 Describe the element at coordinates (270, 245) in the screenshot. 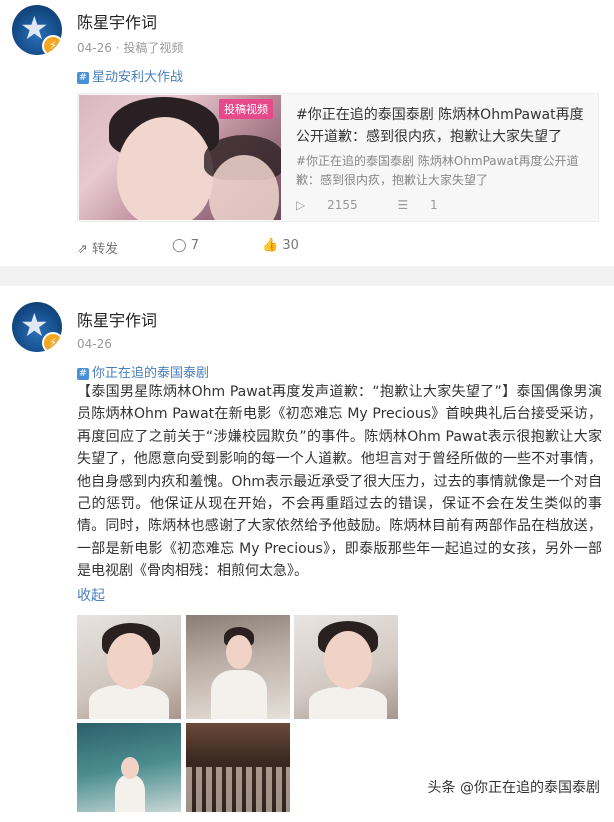

I see `thumbs-up-icon: 👍` at that location.